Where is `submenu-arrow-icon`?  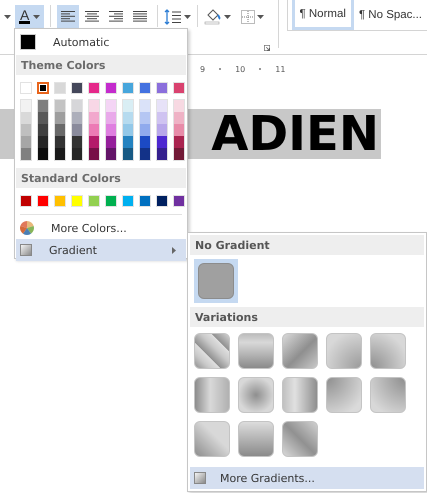 submenu-arrow-icon is located at coordinates (174, 250).